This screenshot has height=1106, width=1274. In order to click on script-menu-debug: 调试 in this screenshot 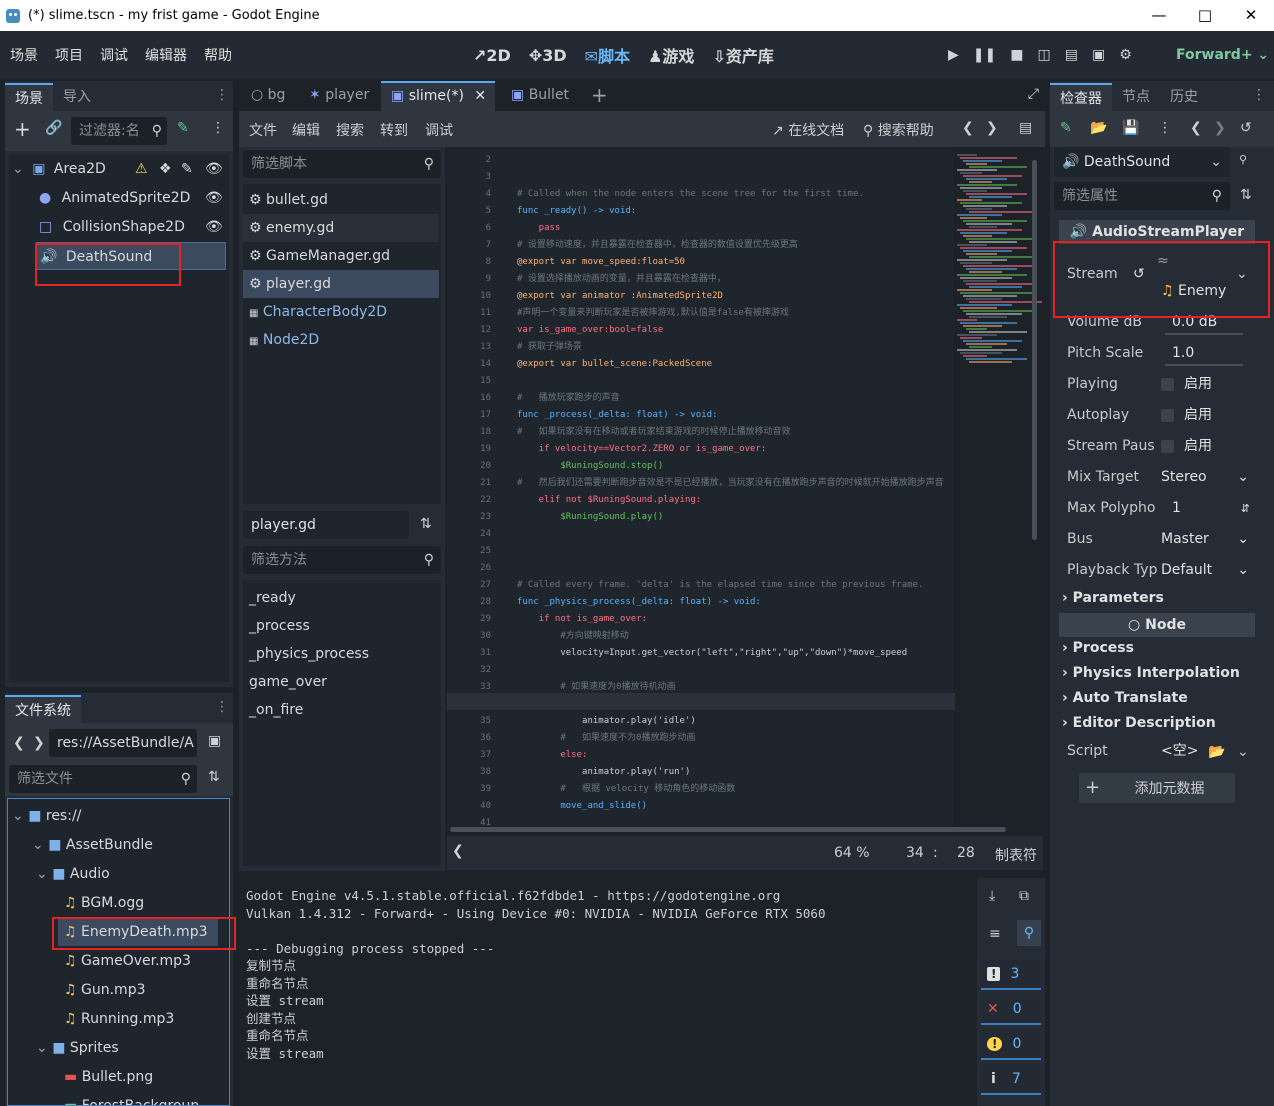, I will do `click(439, 130)`.